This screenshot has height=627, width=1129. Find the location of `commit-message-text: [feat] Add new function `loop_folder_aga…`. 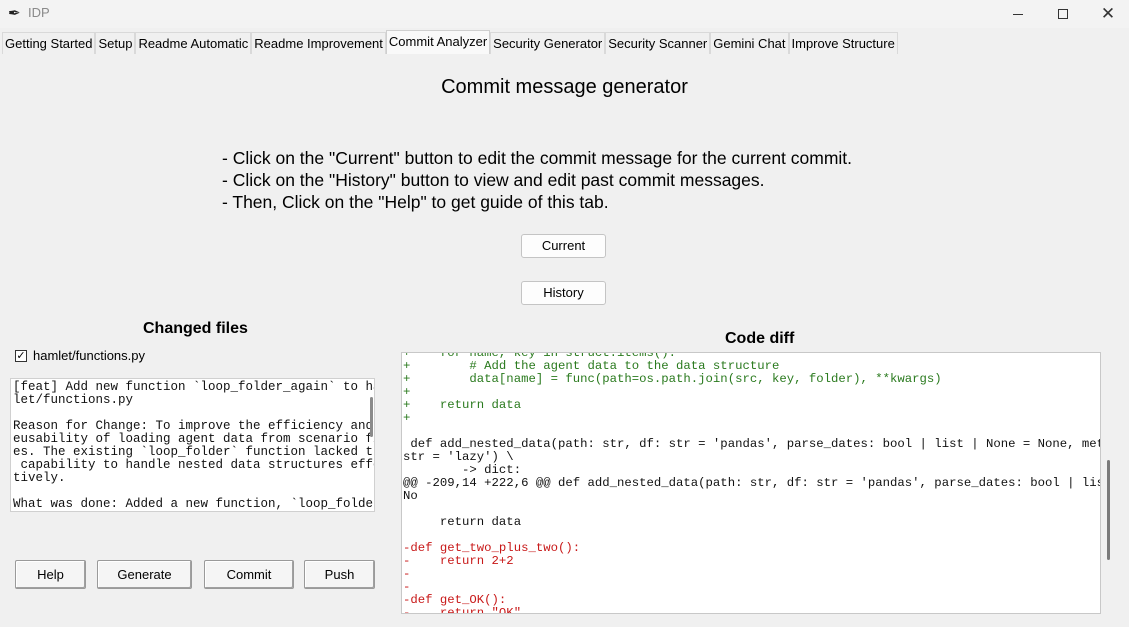

commit-message-text: [feat] Add new function `loop_folder_aga… is located at coordinates (193, 445).